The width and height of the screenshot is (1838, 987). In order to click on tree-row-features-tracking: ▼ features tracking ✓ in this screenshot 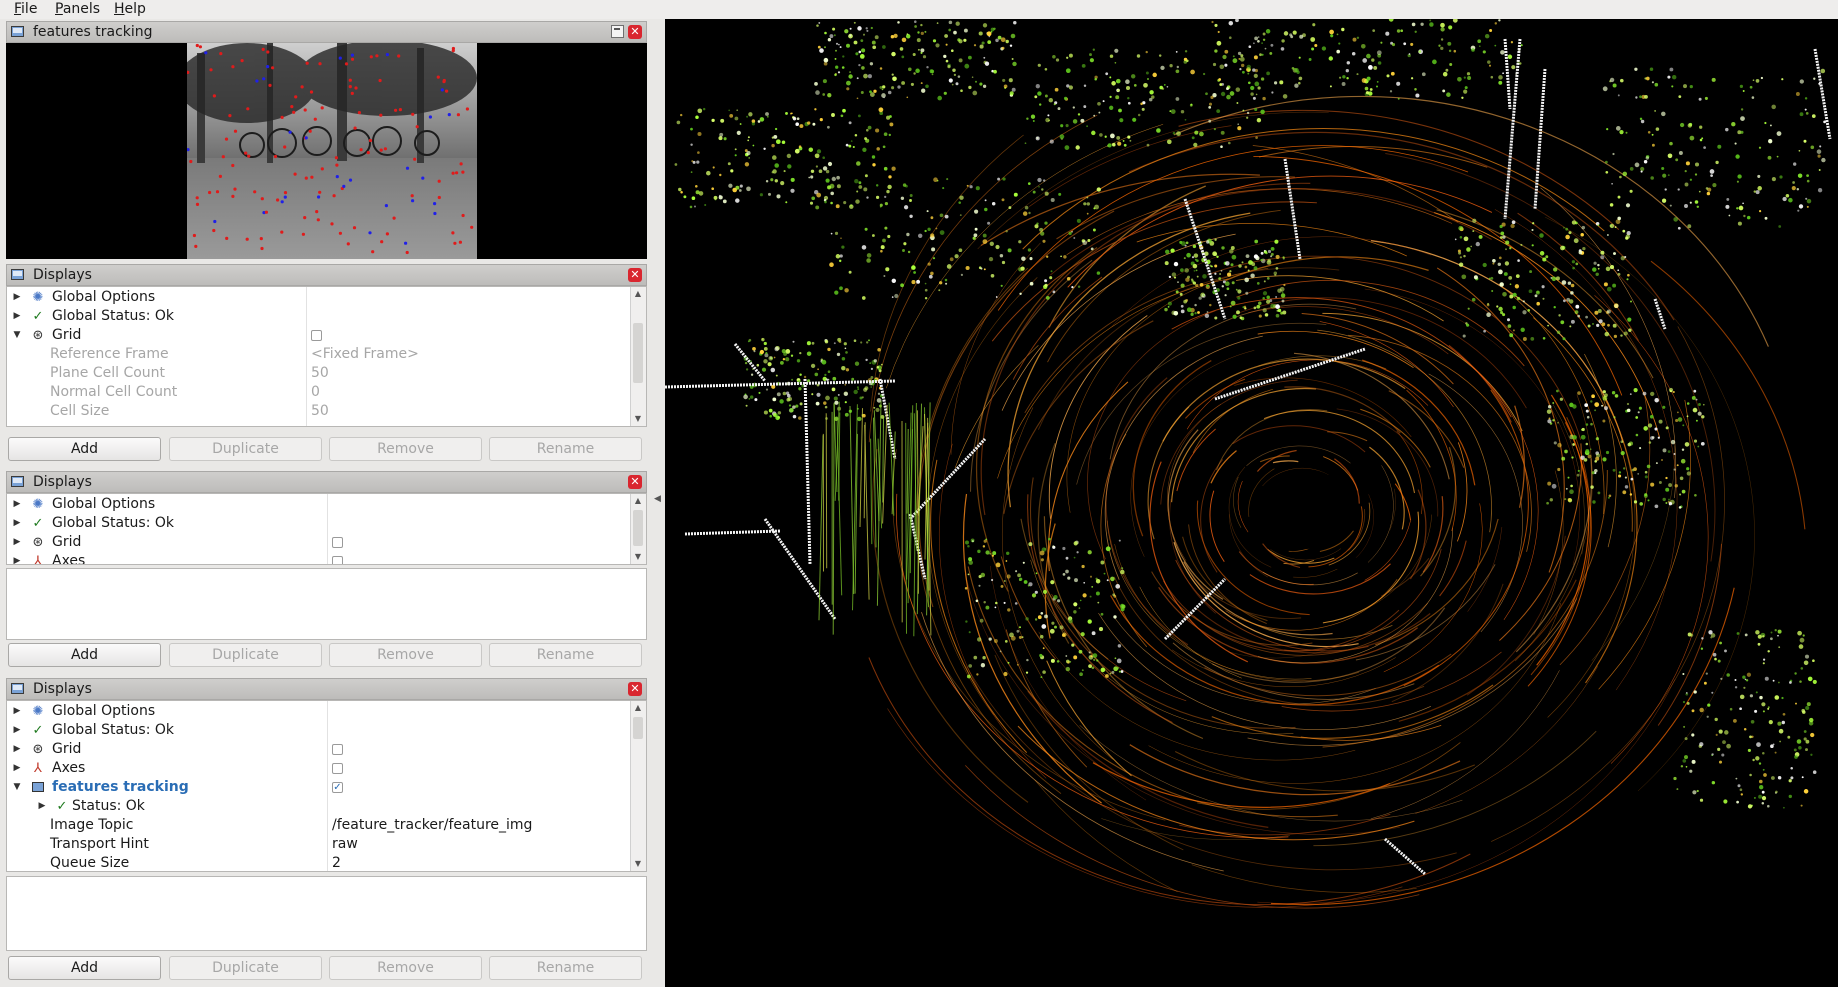, I will do `click(319, 787)`.